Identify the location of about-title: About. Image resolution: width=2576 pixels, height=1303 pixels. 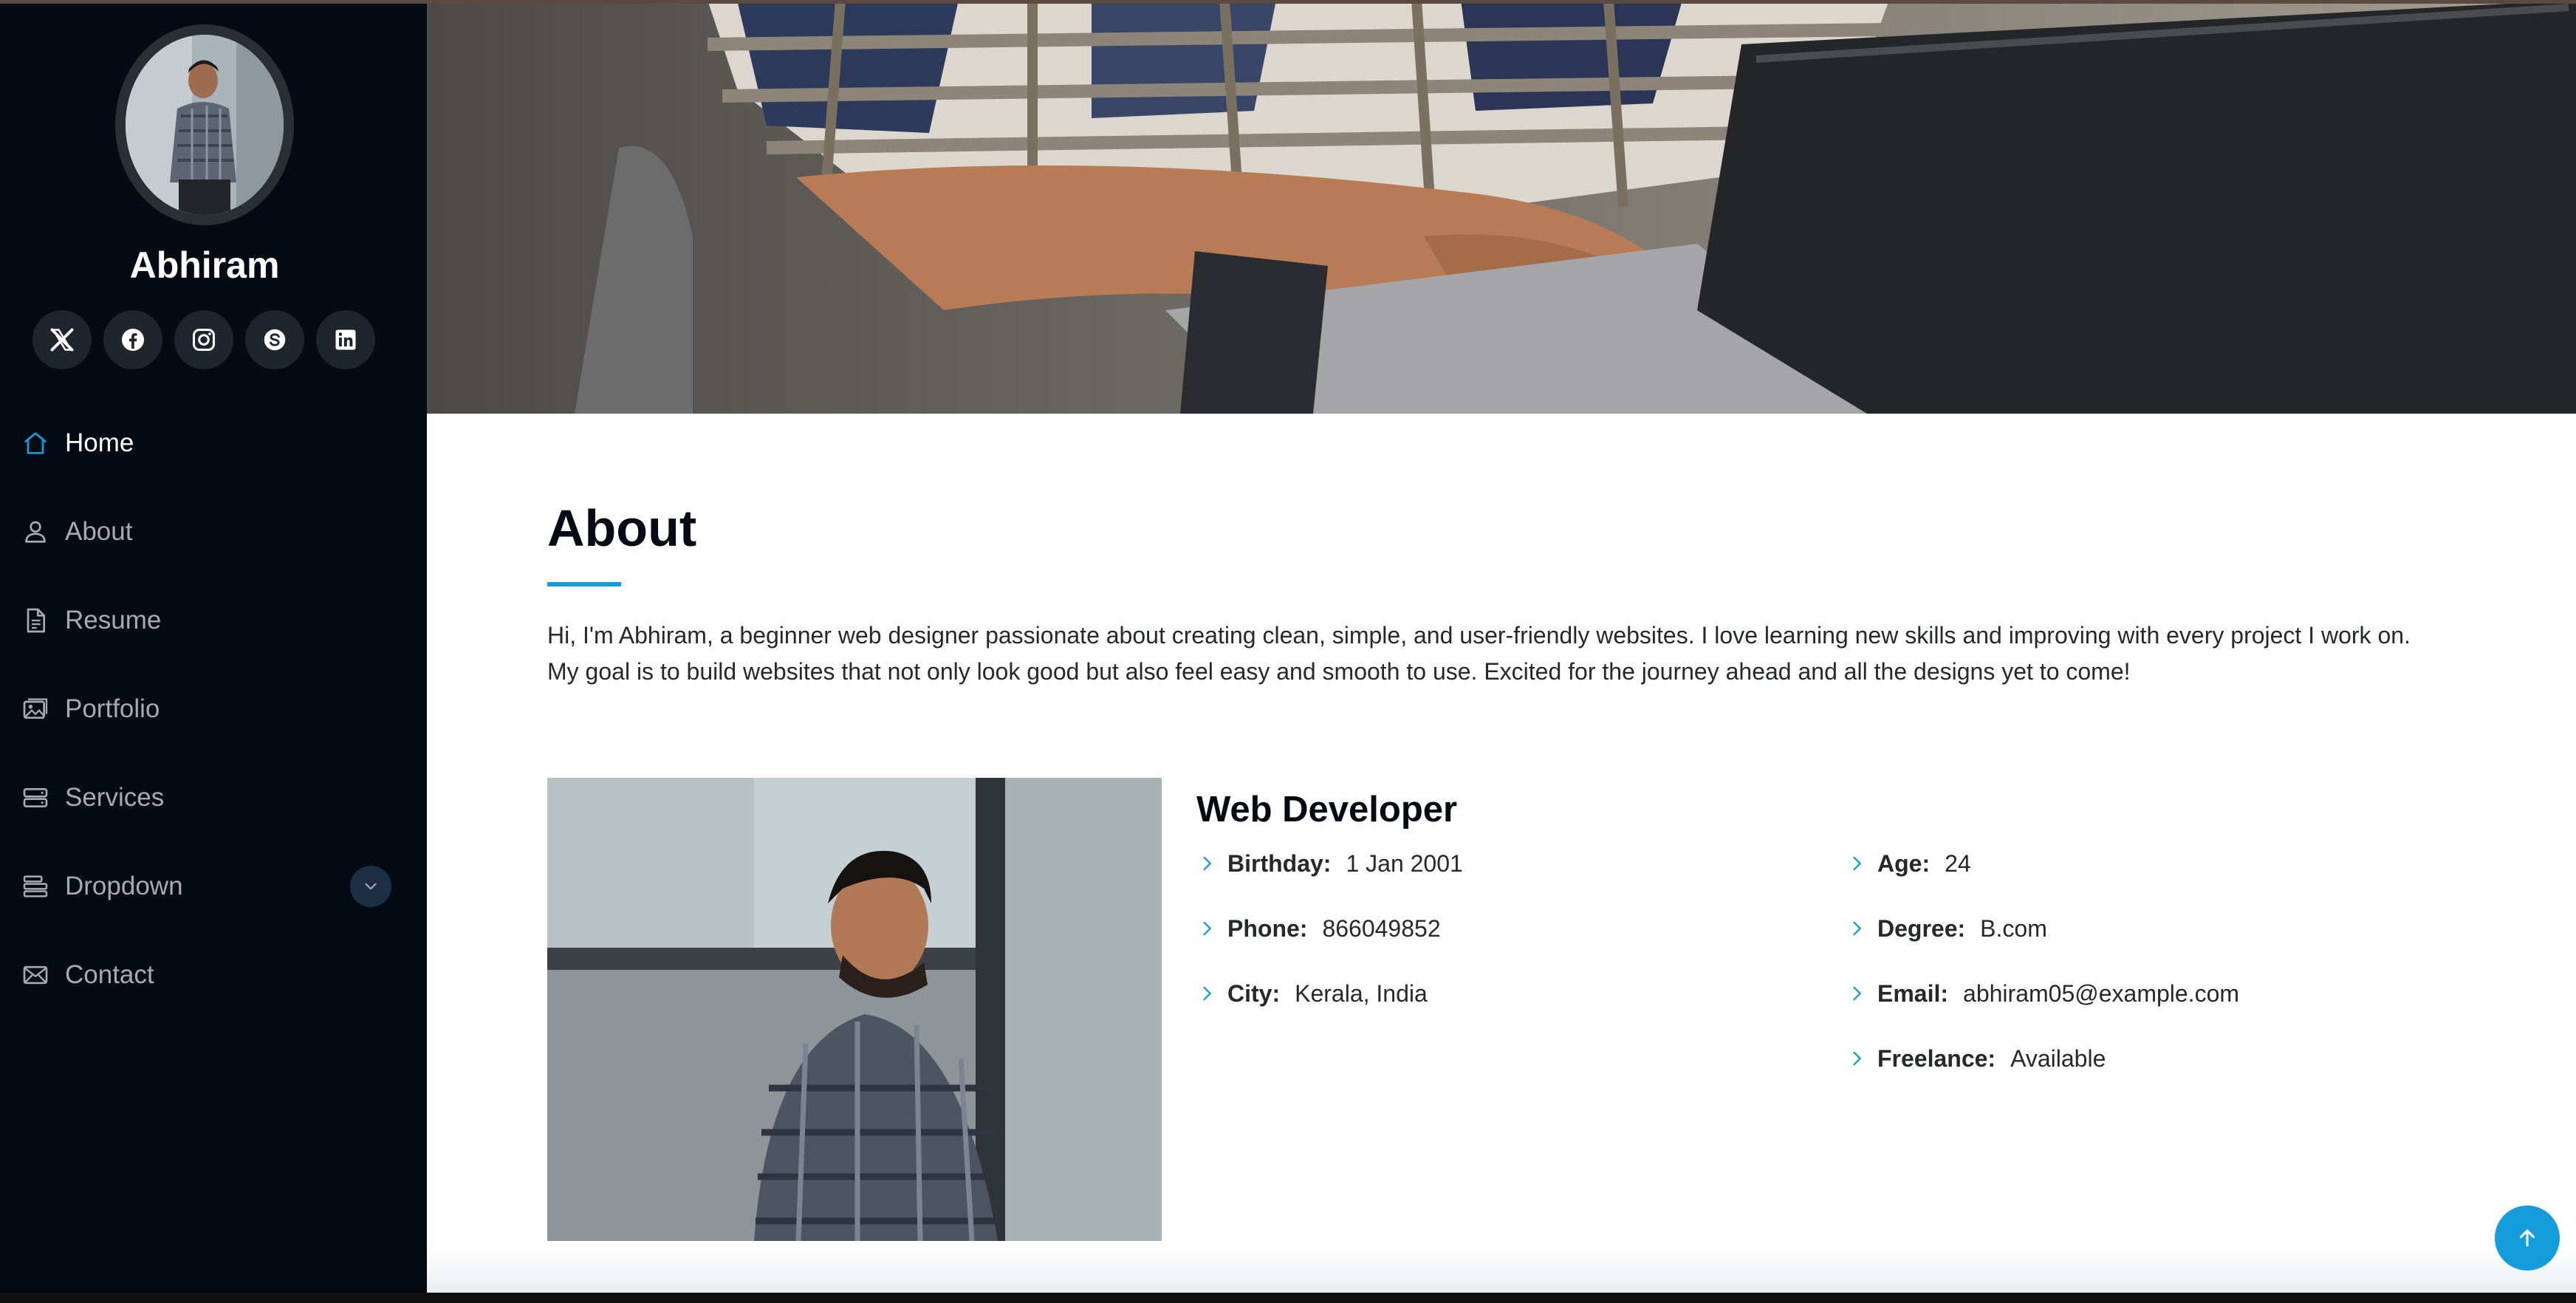
(622, 528).